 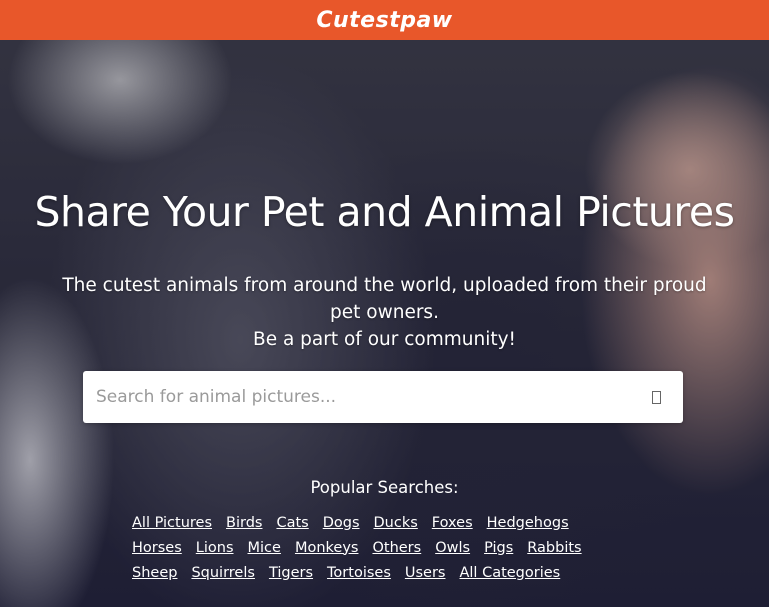 I want to click on popular-search-link: Monkeys, so click(x=327, y=548).